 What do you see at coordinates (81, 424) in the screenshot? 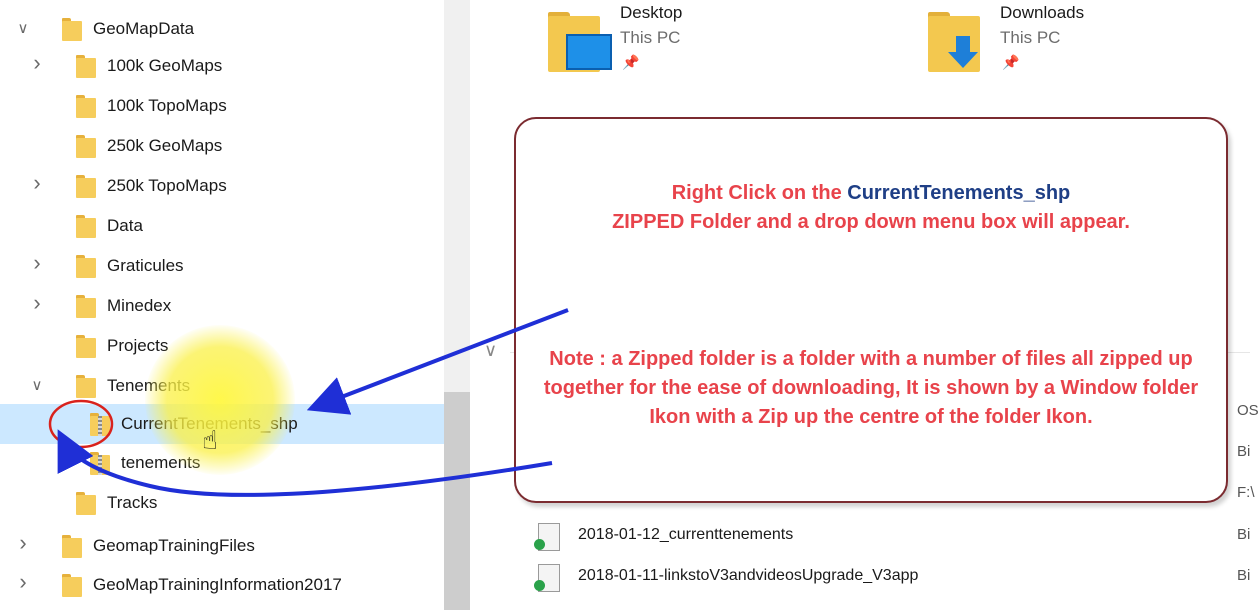
I see `highlight-ring` at bounding box center [81, 424].